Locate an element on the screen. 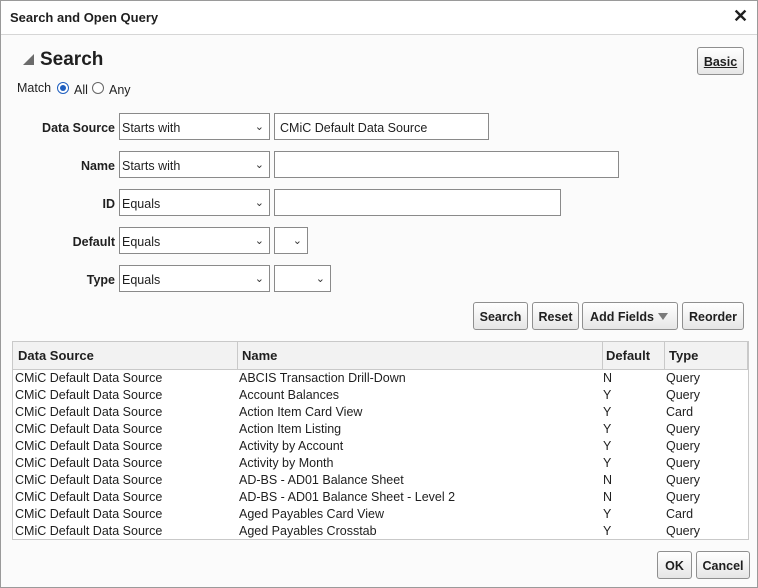  match-any-label: Any is located at coordinates (120, 90).